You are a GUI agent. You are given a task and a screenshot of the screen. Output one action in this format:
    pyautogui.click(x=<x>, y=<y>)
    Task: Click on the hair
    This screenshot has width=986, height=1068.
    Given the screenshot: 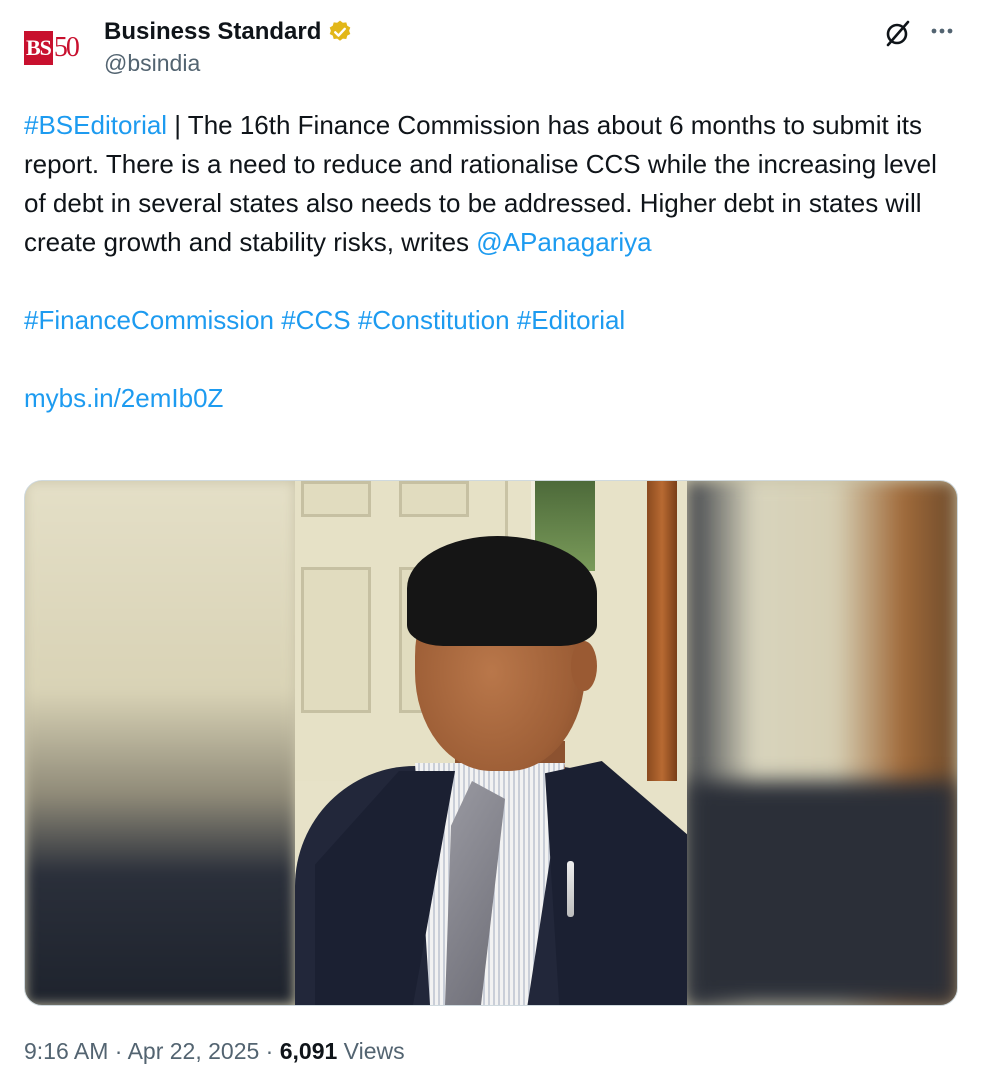 What is the action you would take?
    pyautogui.click(x=502, y=591)
    